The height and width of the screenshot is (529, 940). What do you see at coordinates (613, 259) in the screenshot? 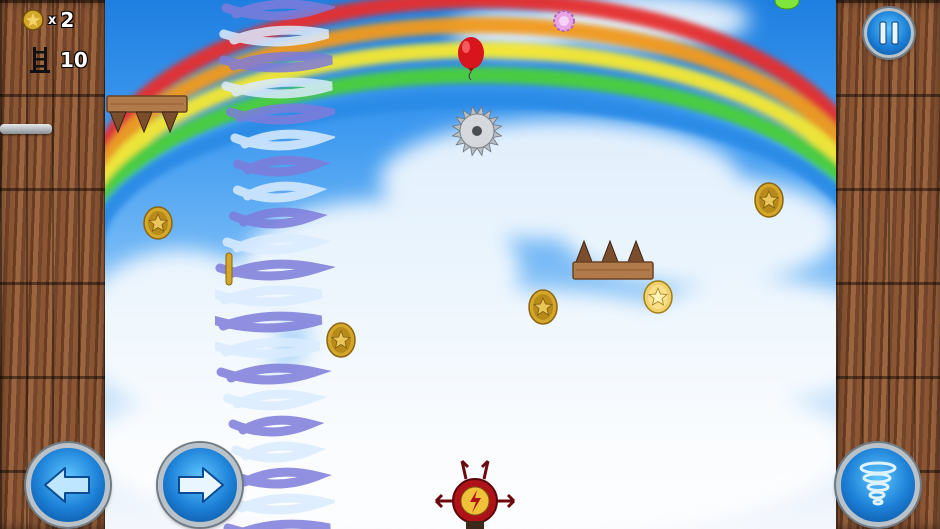
I see `spike-plank-up` at bounding box center [613, 259].